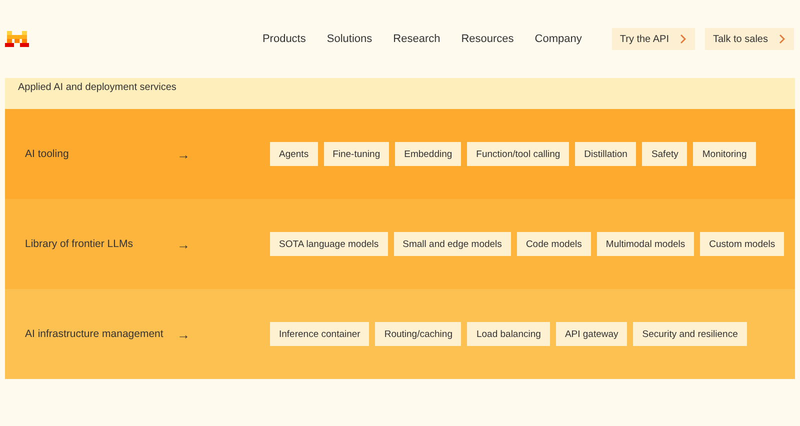 This screenshot has width=800, height=426. Describe the element at coordinates (653, 39) in the screenshot. I see `nav-button: Try the API` at that location.